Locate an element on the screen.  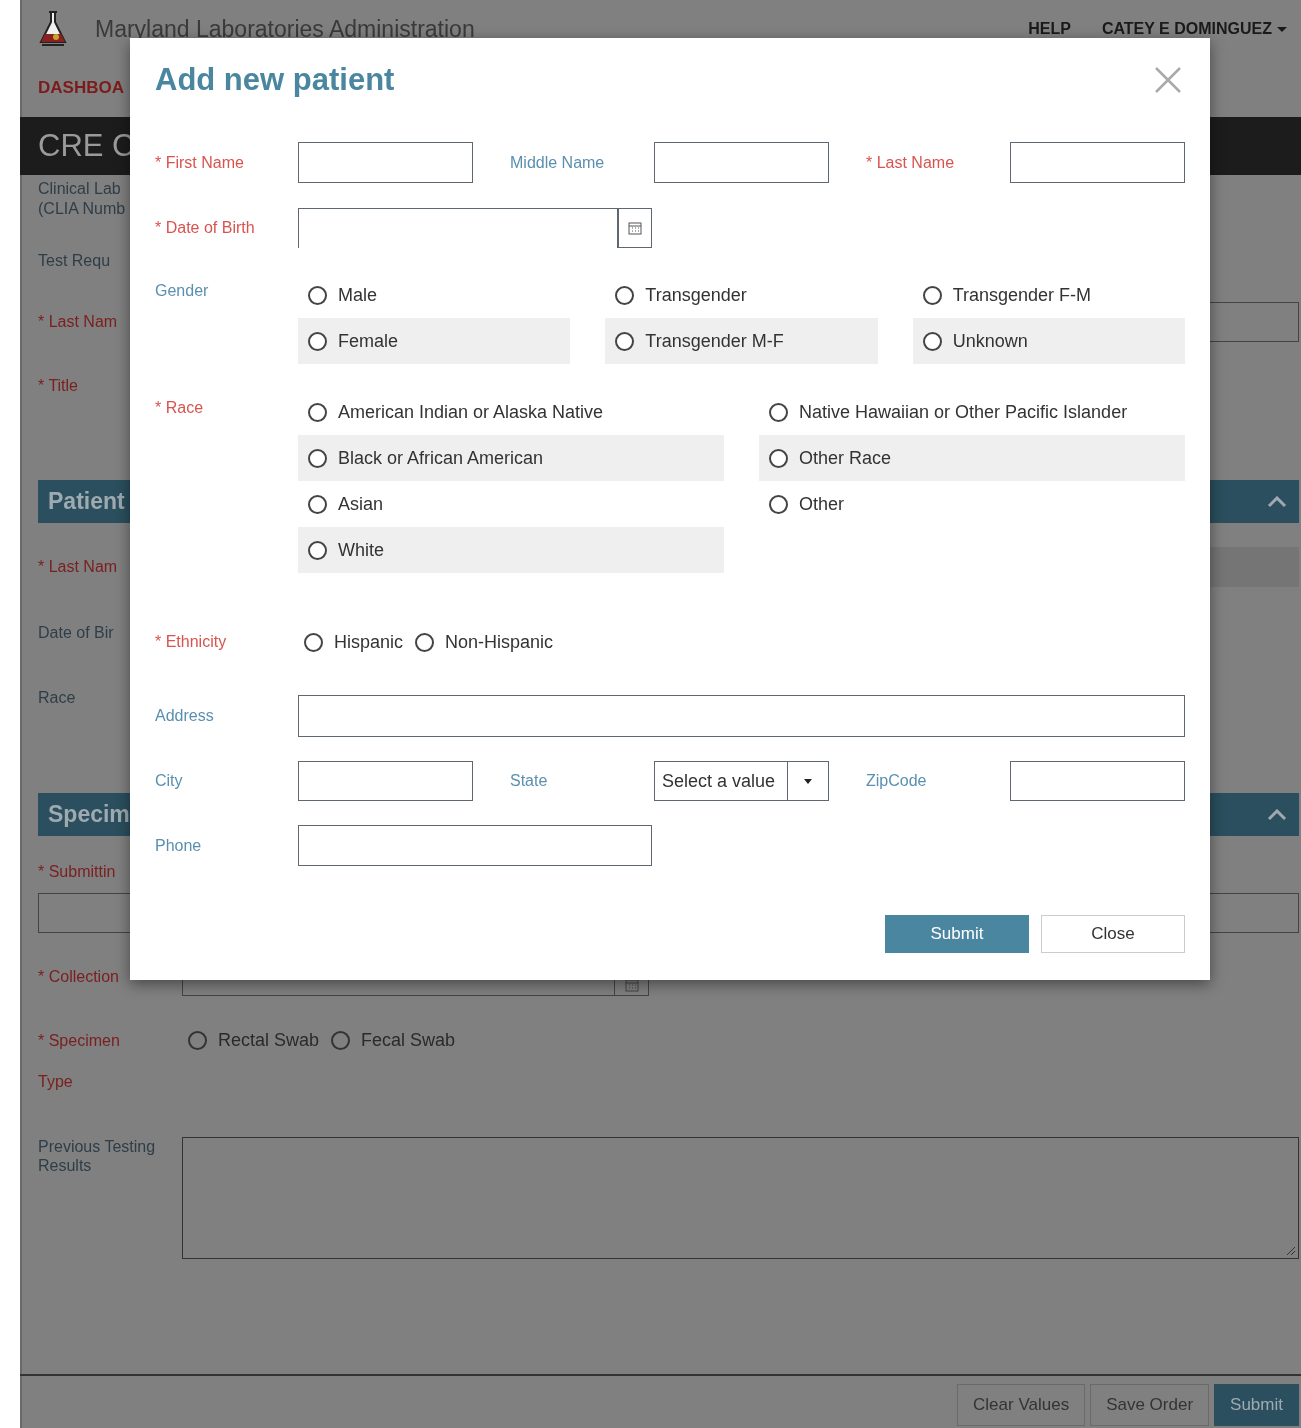
lab-info-text: (CLIA Numb is located at coordinates (82, 209).